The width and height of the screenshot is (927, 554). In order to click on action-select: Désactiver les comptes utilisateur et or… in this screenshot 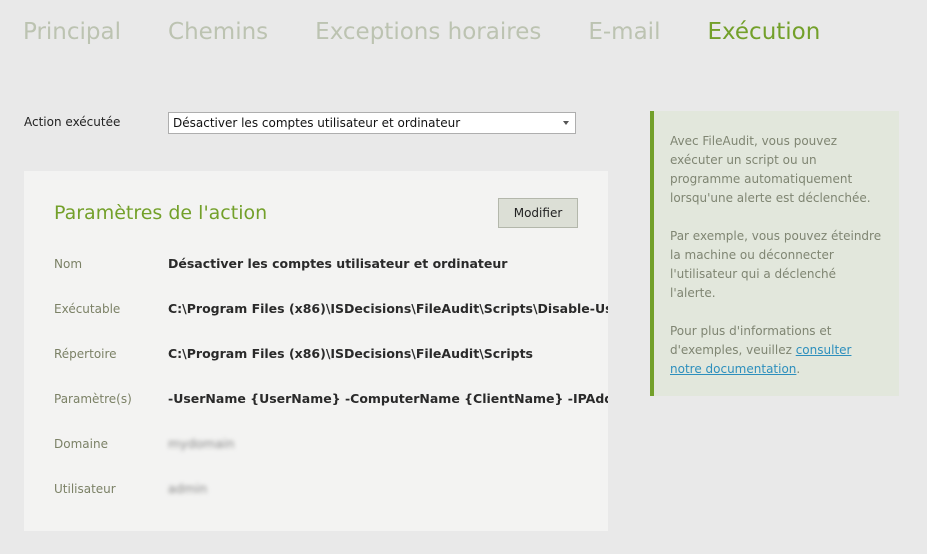, I will do `click(372, 123)`.